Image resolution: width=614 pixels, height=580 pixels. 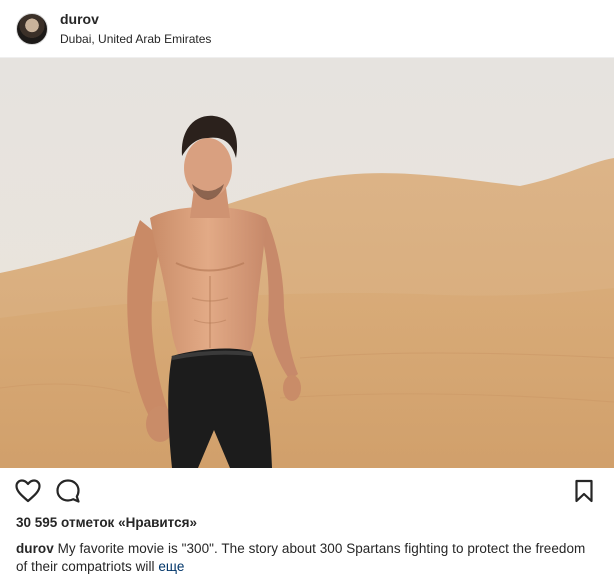 What do you see at coordinates (307, 523) in the screenshot?
I see `likes-count: 30 595 отметок «Нравится»` at bounding box center [307, 523].